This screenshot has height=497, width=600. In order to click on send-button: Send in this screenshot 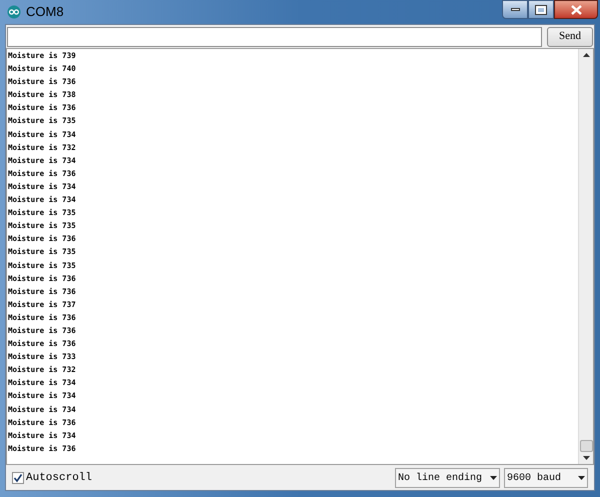, I will do `click(570, 36)`.